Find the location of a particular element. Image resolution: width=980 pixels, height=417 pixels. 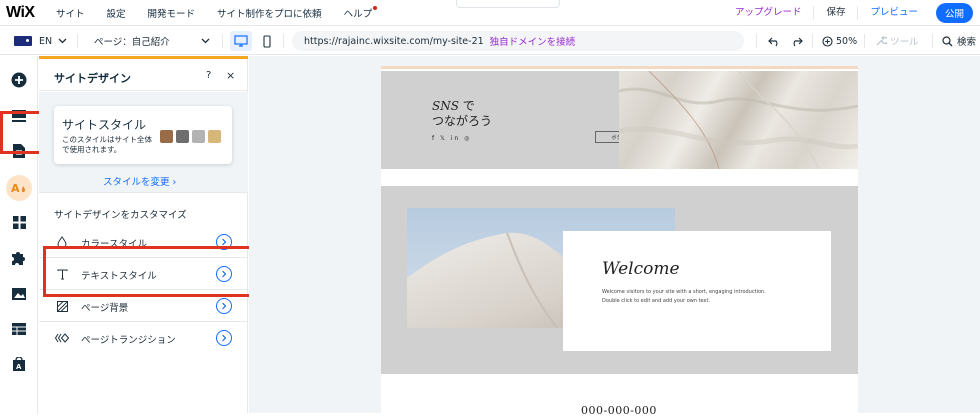

page-transition-option: ページトランジション is located at coordinates (143, 338).